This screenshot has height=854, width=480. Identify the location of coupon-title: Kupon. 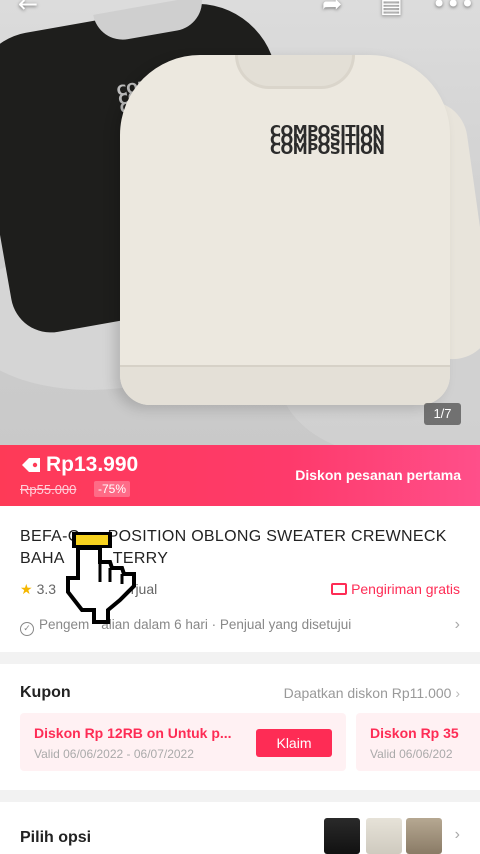
(45, 692).